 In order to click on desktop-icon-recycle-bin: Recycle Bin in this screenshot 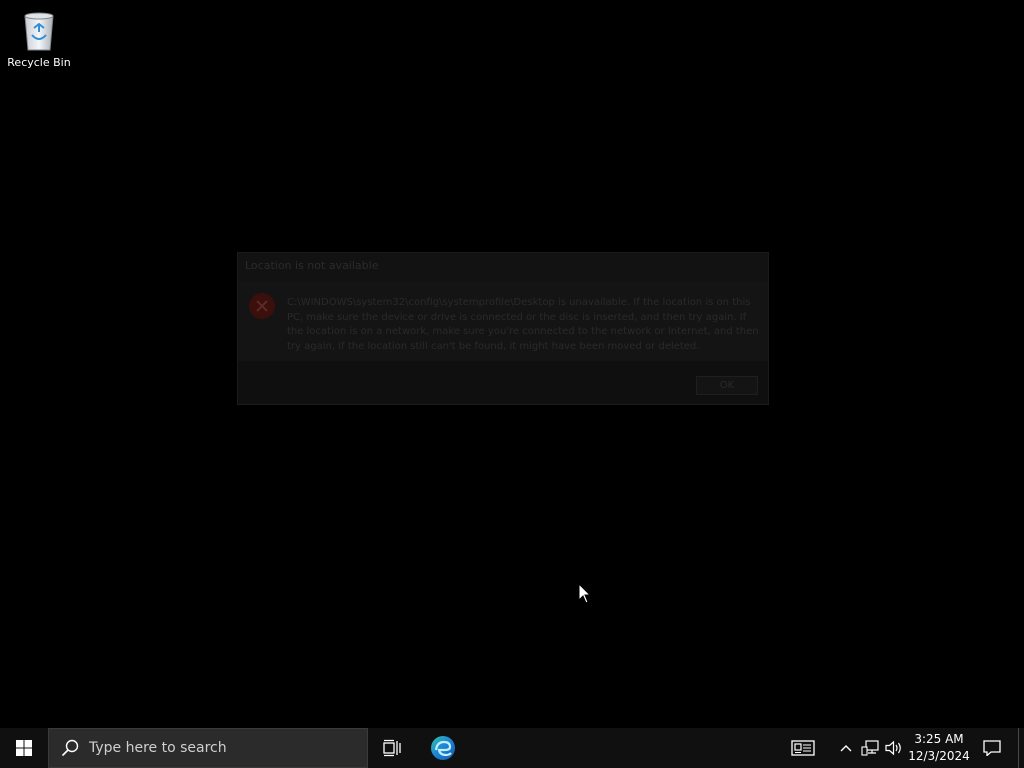, I will do `click(39, 41)`.